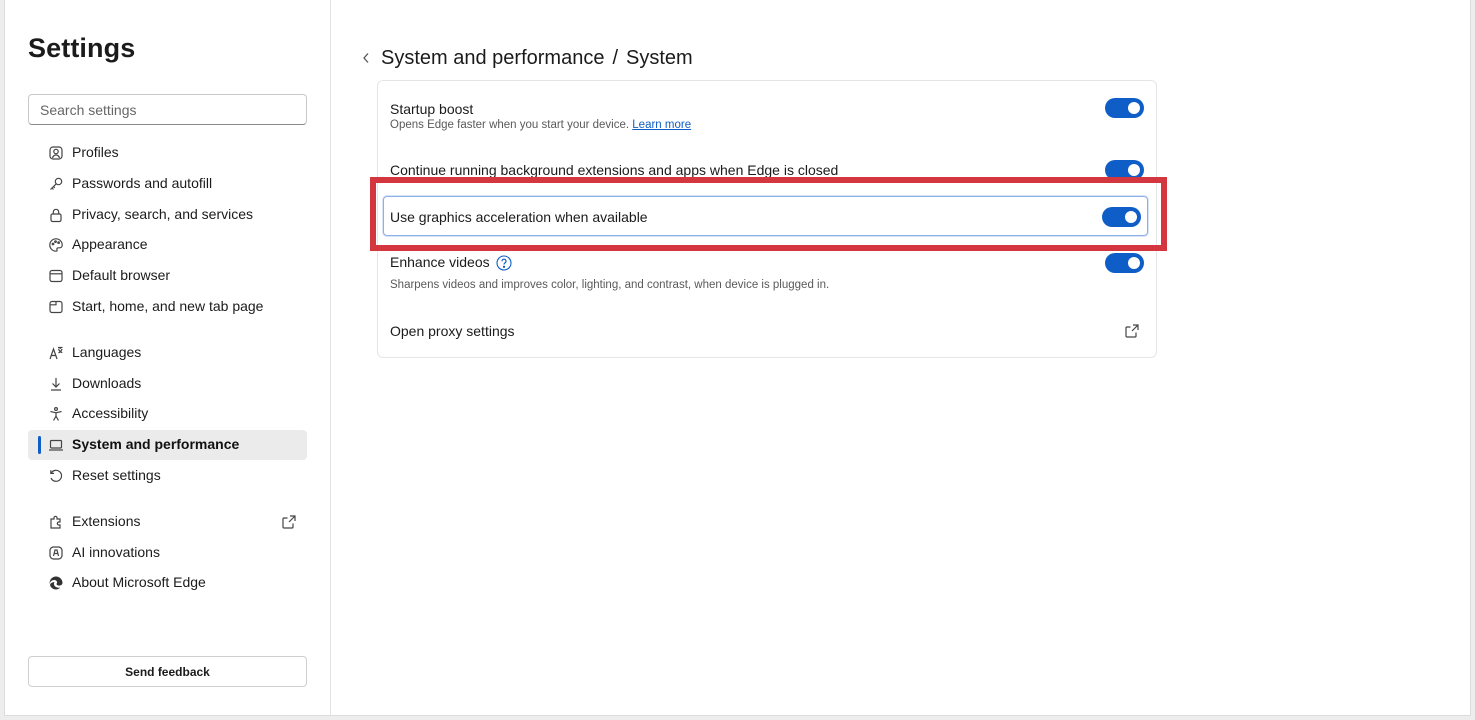 The image size is (1475, 720). I want to click on active-indicator, so click(39, 445).